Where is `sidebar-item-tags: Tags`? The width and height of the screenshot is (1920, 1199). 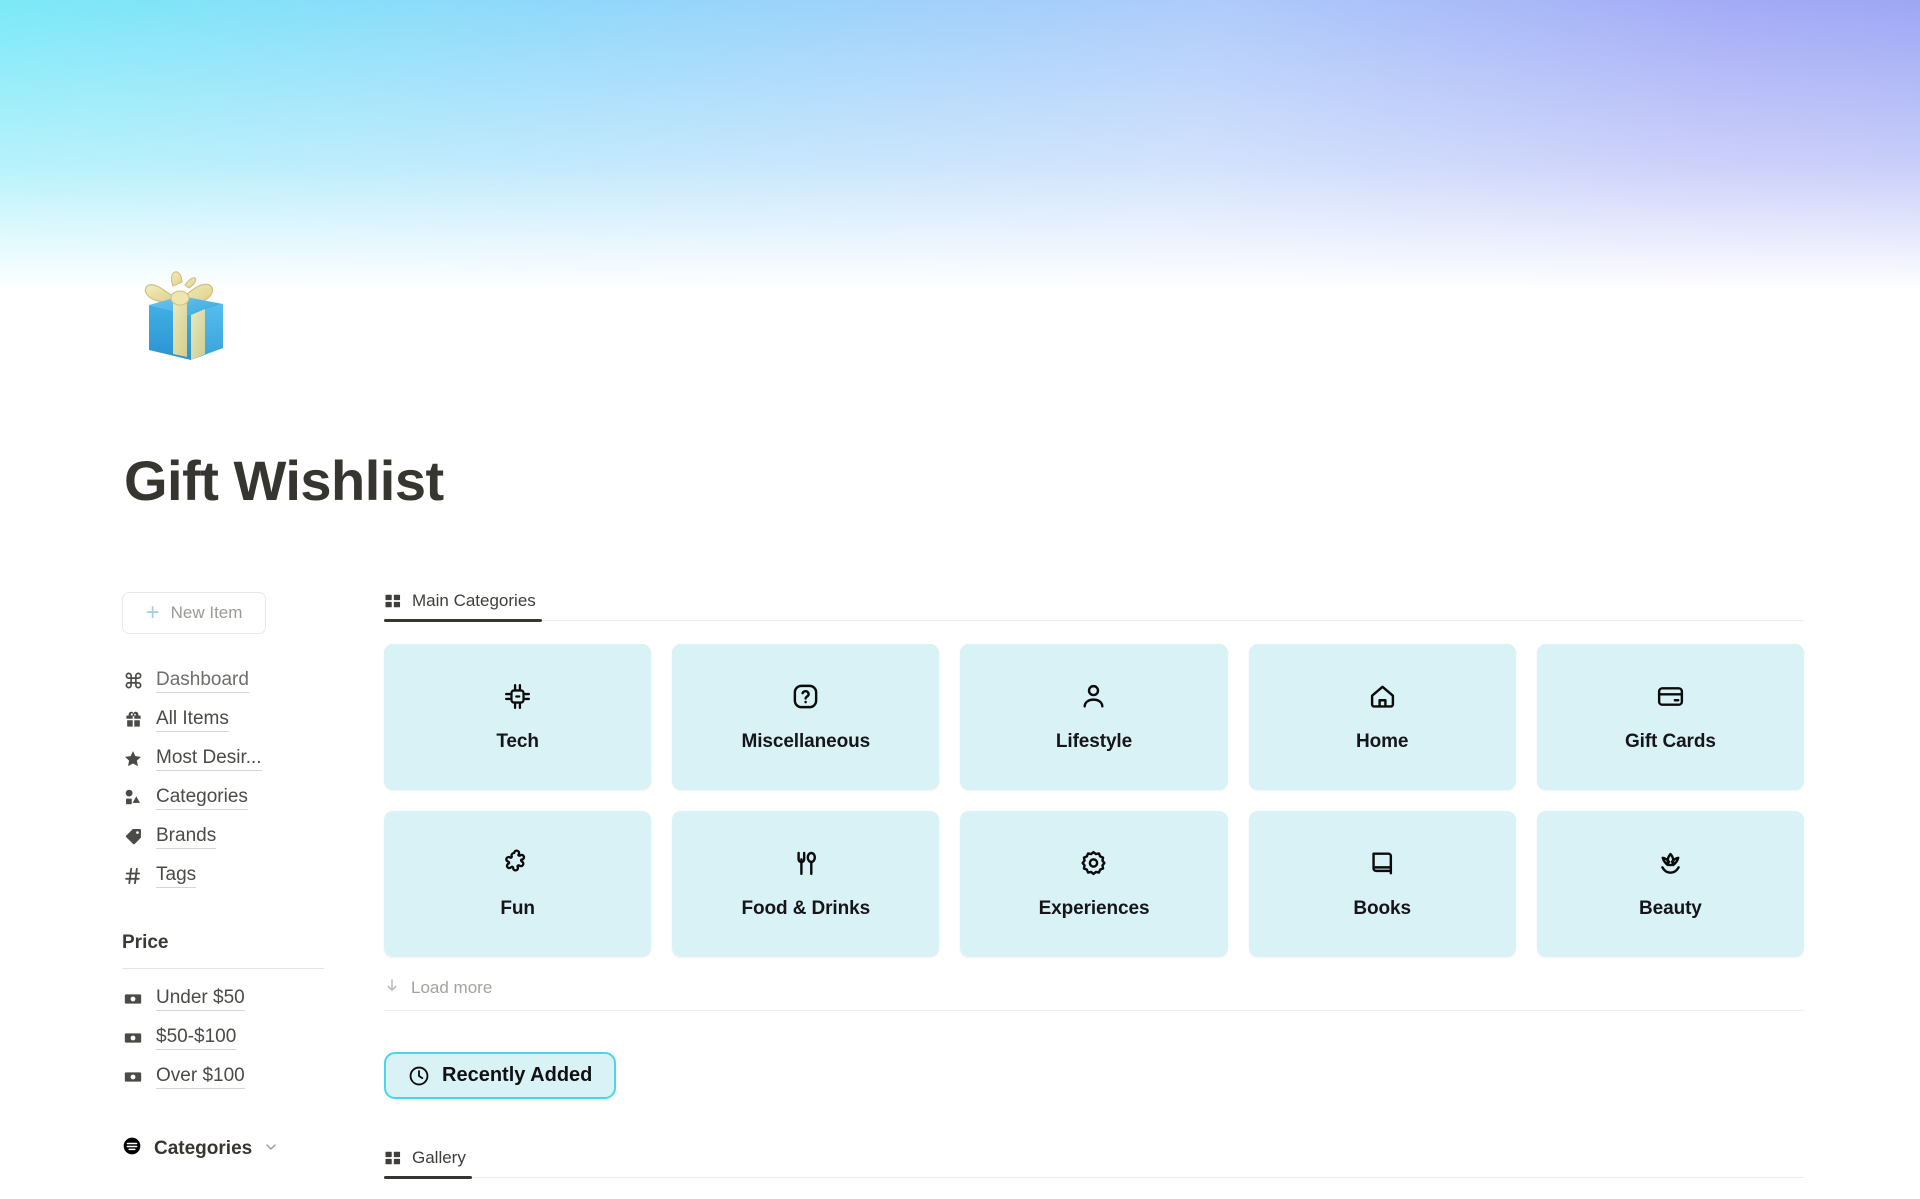 sidebar-item-tags: Tags is located at coordinates (236, 875).